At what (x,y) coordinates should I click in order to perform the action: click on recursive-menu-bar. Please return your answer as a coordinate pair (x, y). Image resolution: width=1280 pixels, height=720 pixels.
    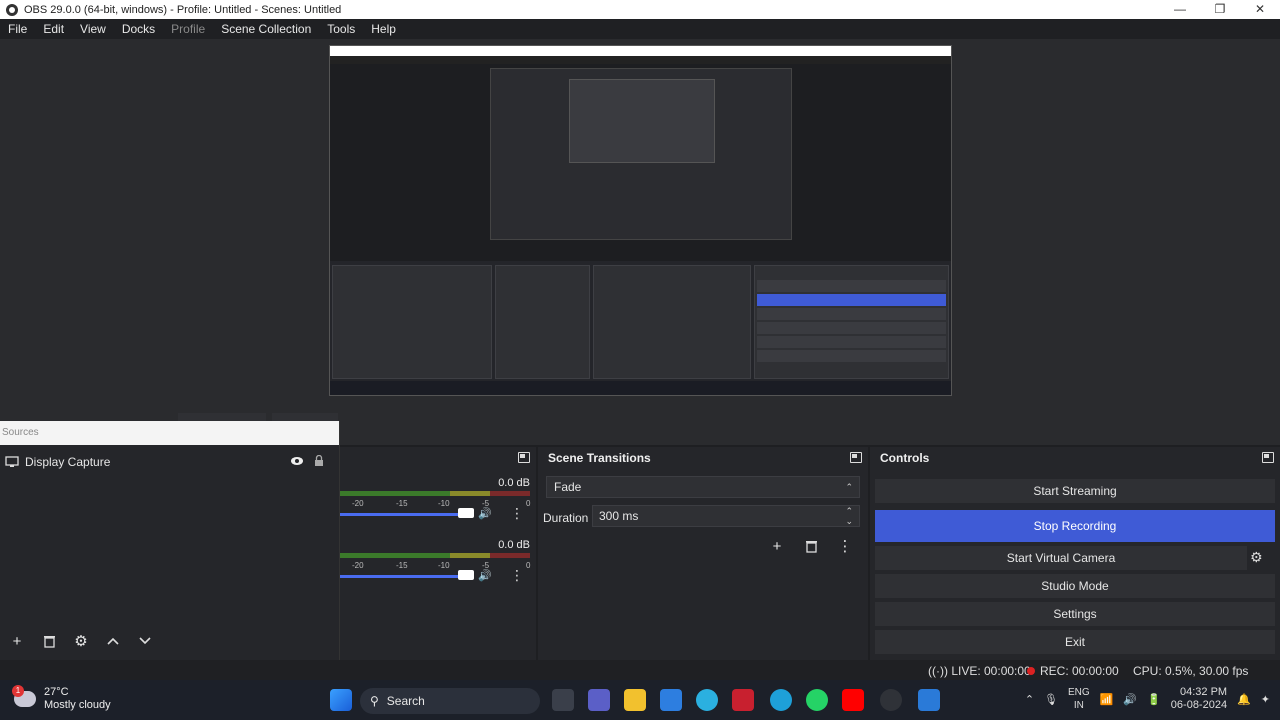
    Looking at the image, I should click on (640, 60).